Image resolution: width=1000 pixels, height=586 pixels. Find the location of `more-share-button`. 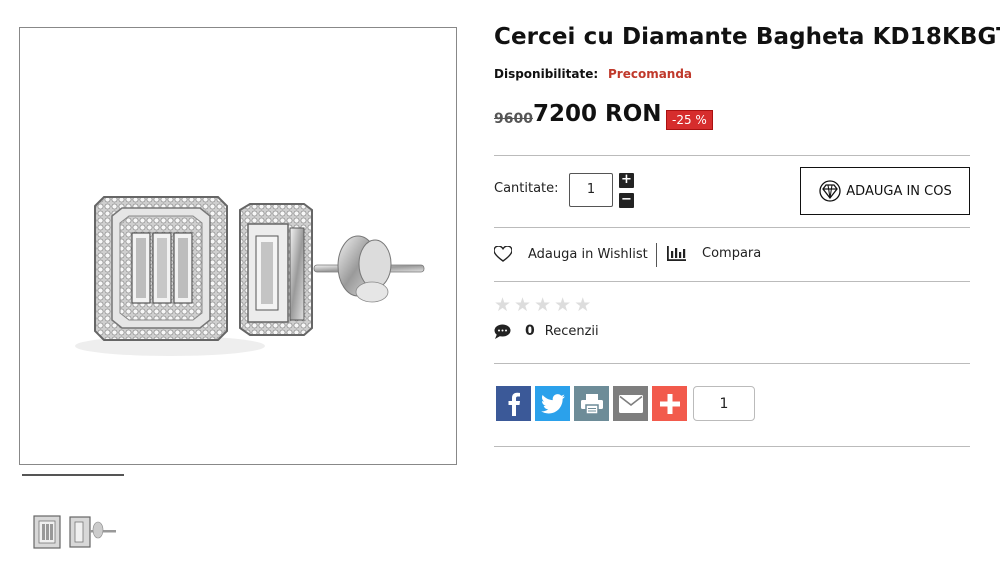

more-share-button is located at coordinates (669, 403).